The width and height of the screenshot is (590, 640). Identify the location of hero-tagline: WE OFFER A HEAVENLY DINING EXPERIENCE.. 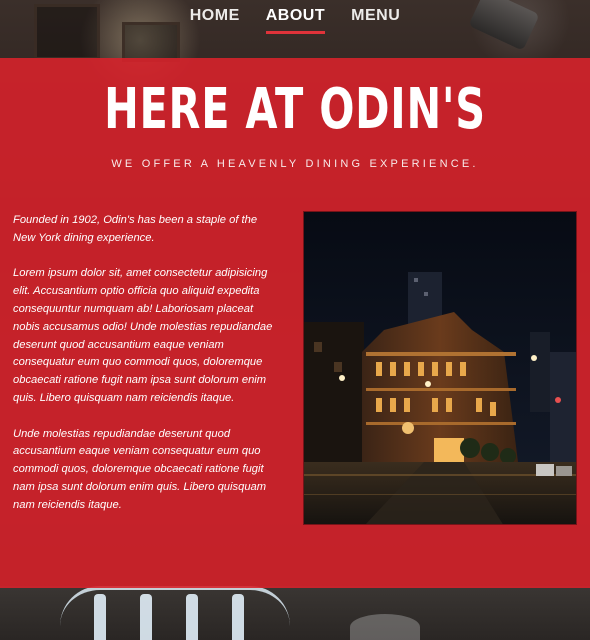
(295, 164).